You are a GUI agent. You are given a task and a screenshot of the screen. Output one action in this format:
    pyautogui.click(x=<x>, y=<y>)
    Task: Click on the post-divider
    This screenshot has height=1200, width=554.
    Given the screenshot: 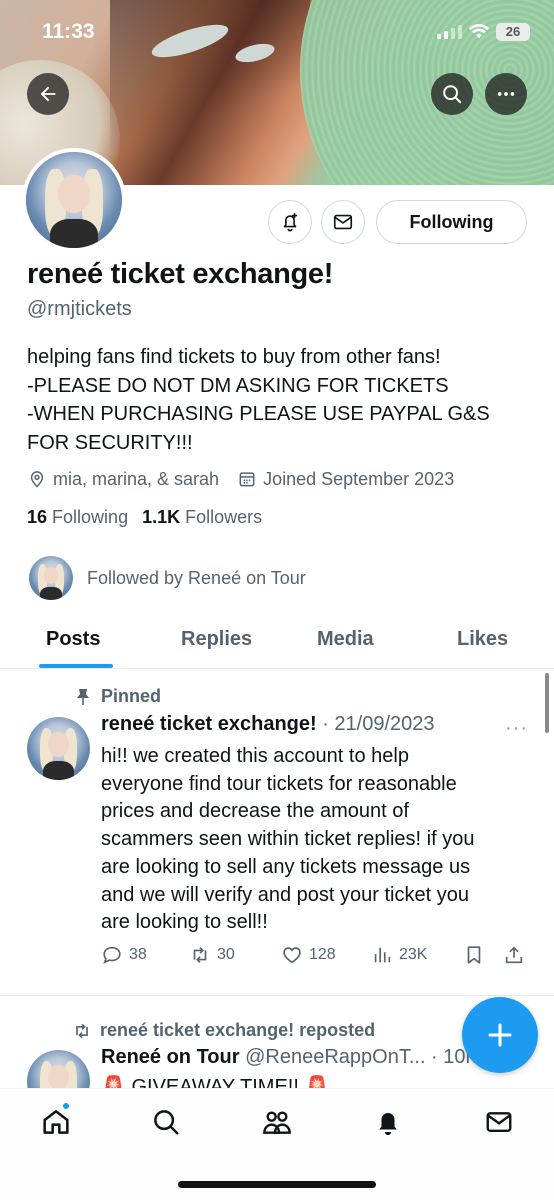 What is the action you would take?
    pyautogui.click(x=277, y=995)
    